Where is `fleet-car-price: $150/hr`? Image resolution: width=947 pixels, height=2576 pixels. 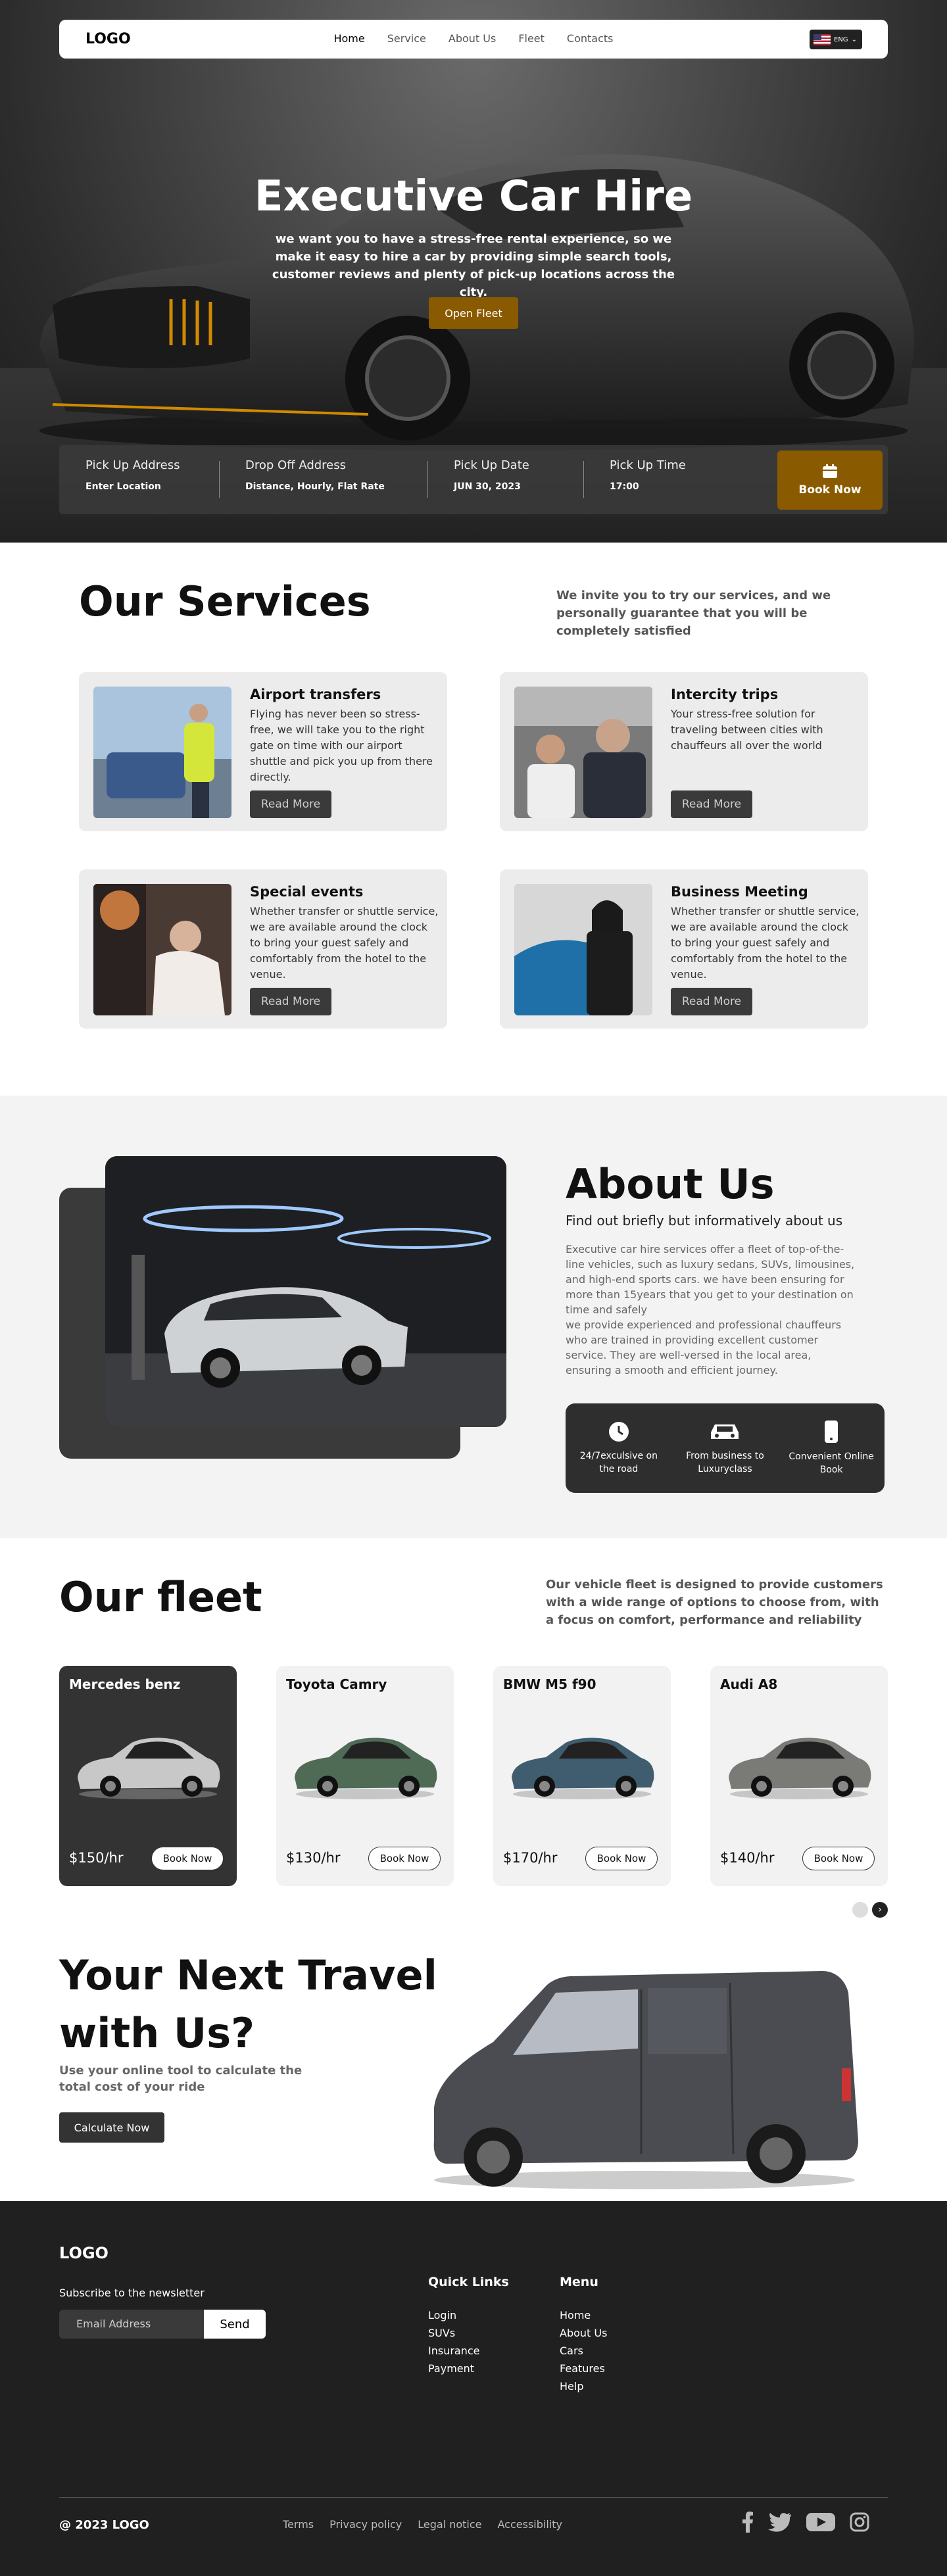 fleet-car-price: $150/hr is located at coordinates (96, 1858).